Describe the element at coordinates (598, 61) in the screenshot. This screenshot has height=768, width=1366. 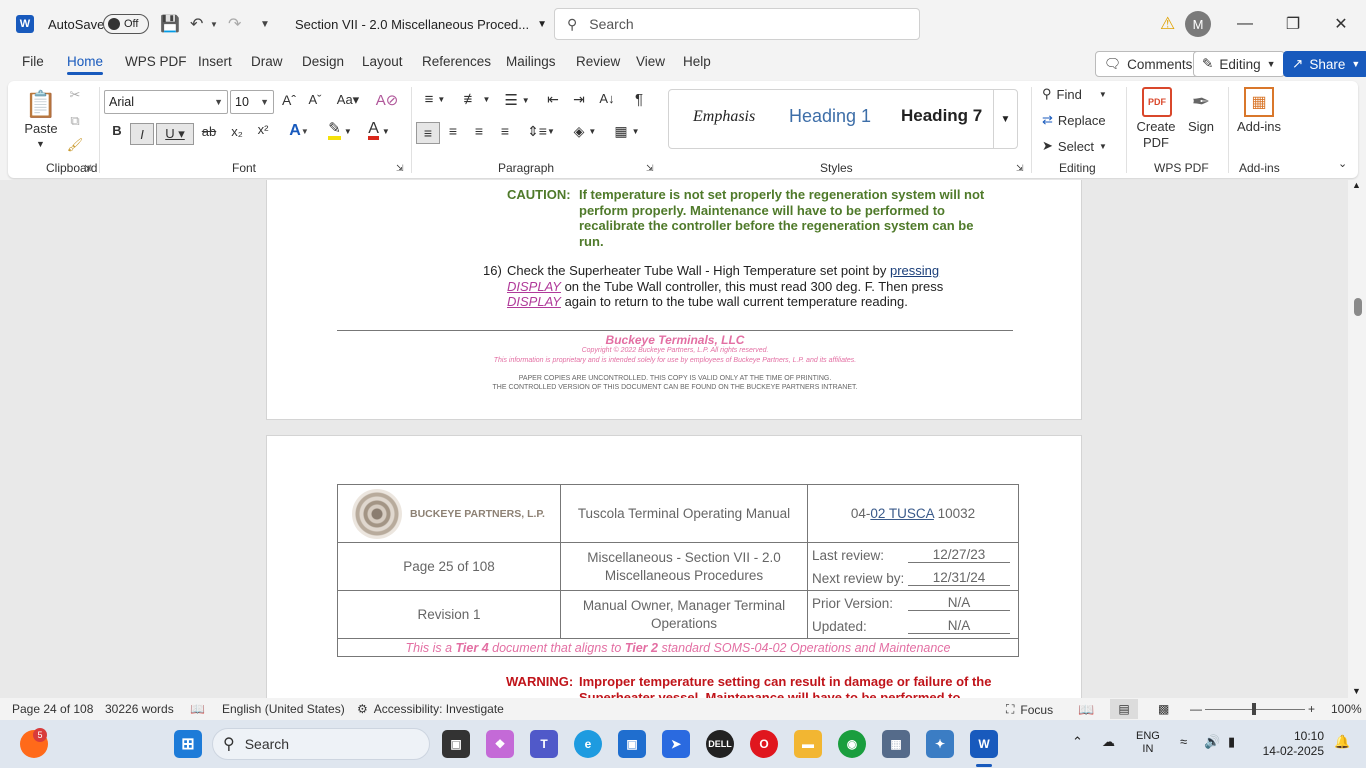
I see `tab-review: Review` at that location.